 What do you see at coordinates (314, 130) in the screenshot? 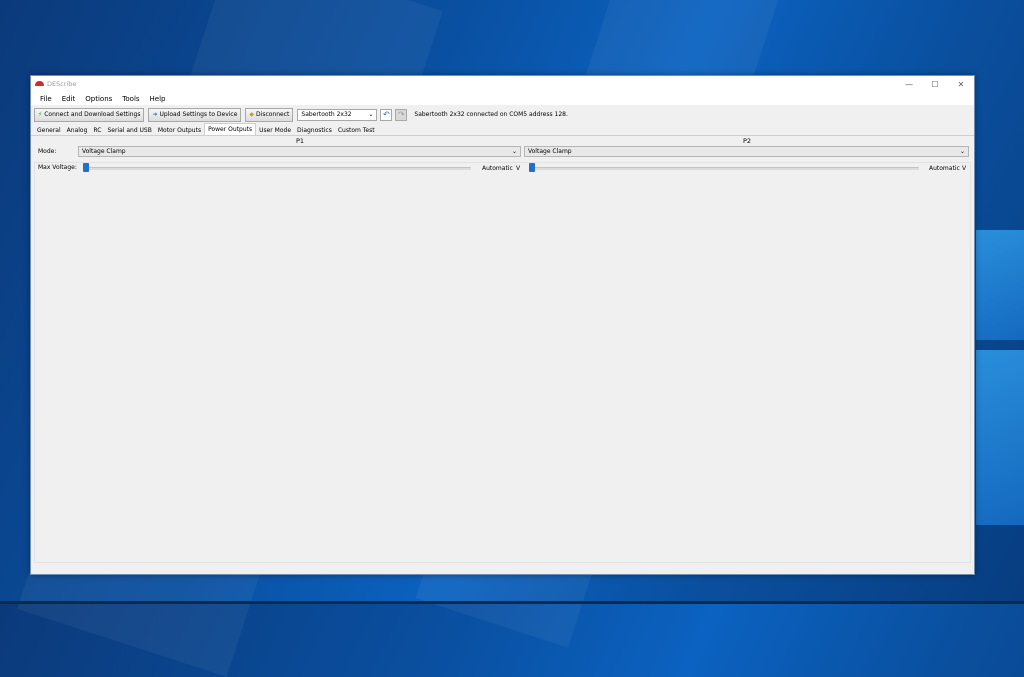
I see `tab-diagnostics: Diagnostics` at bounding box center [314, 130].